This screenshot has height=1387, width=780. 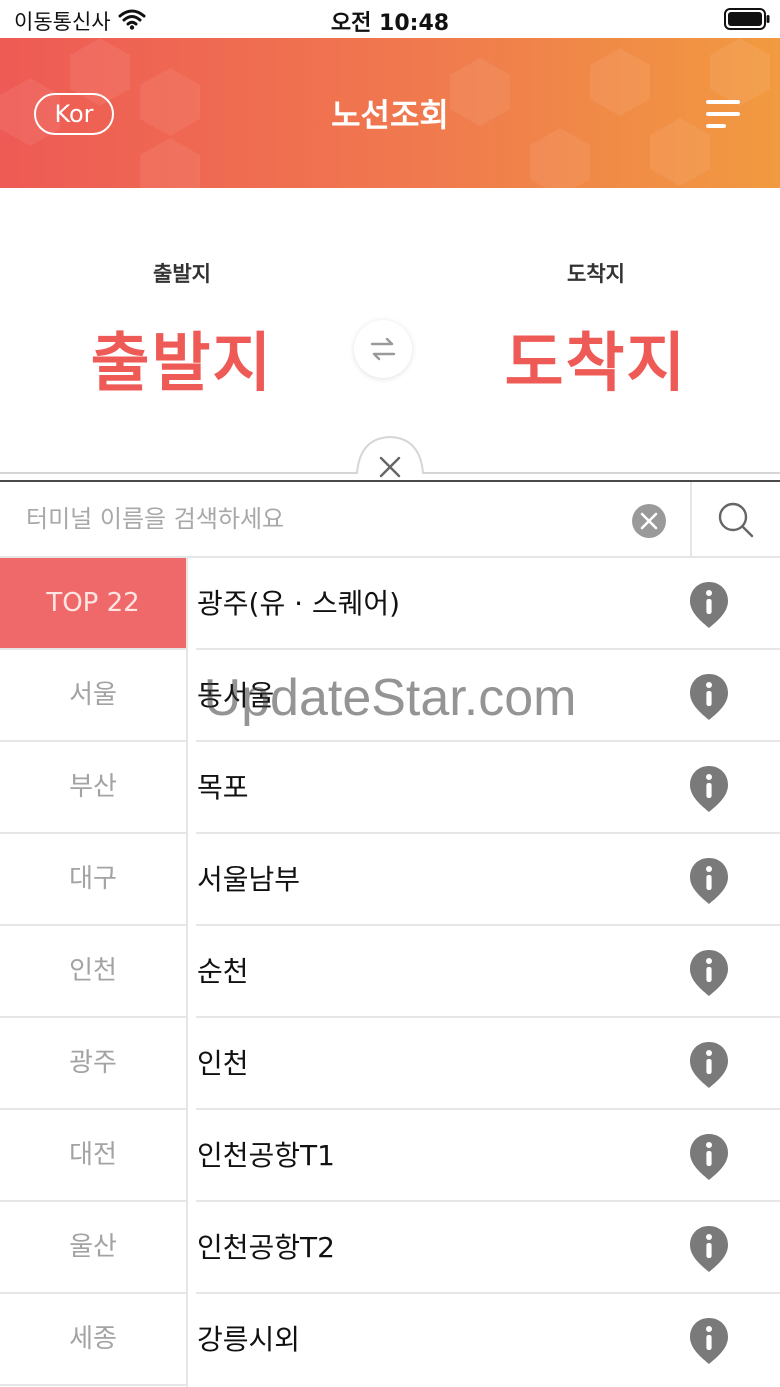 I want to click on region-tab-incheon: 인천, so click(x=93, y=972).